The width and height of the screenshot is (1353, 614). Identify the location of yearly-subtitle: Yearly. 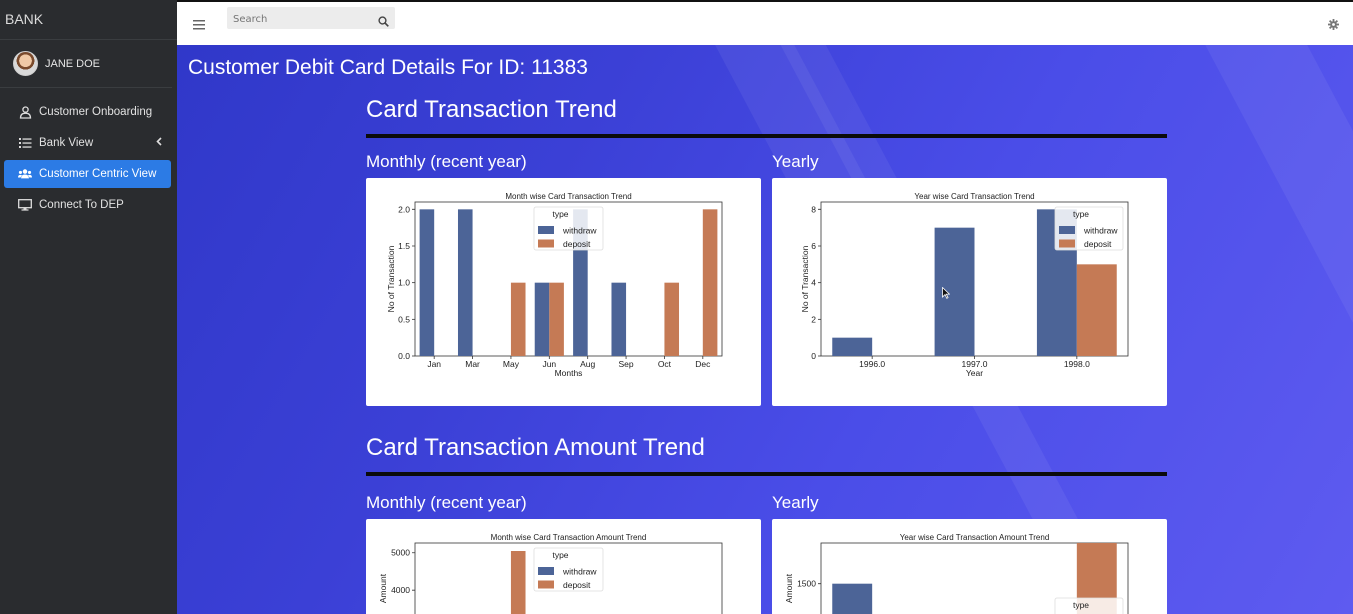
(795, 161).